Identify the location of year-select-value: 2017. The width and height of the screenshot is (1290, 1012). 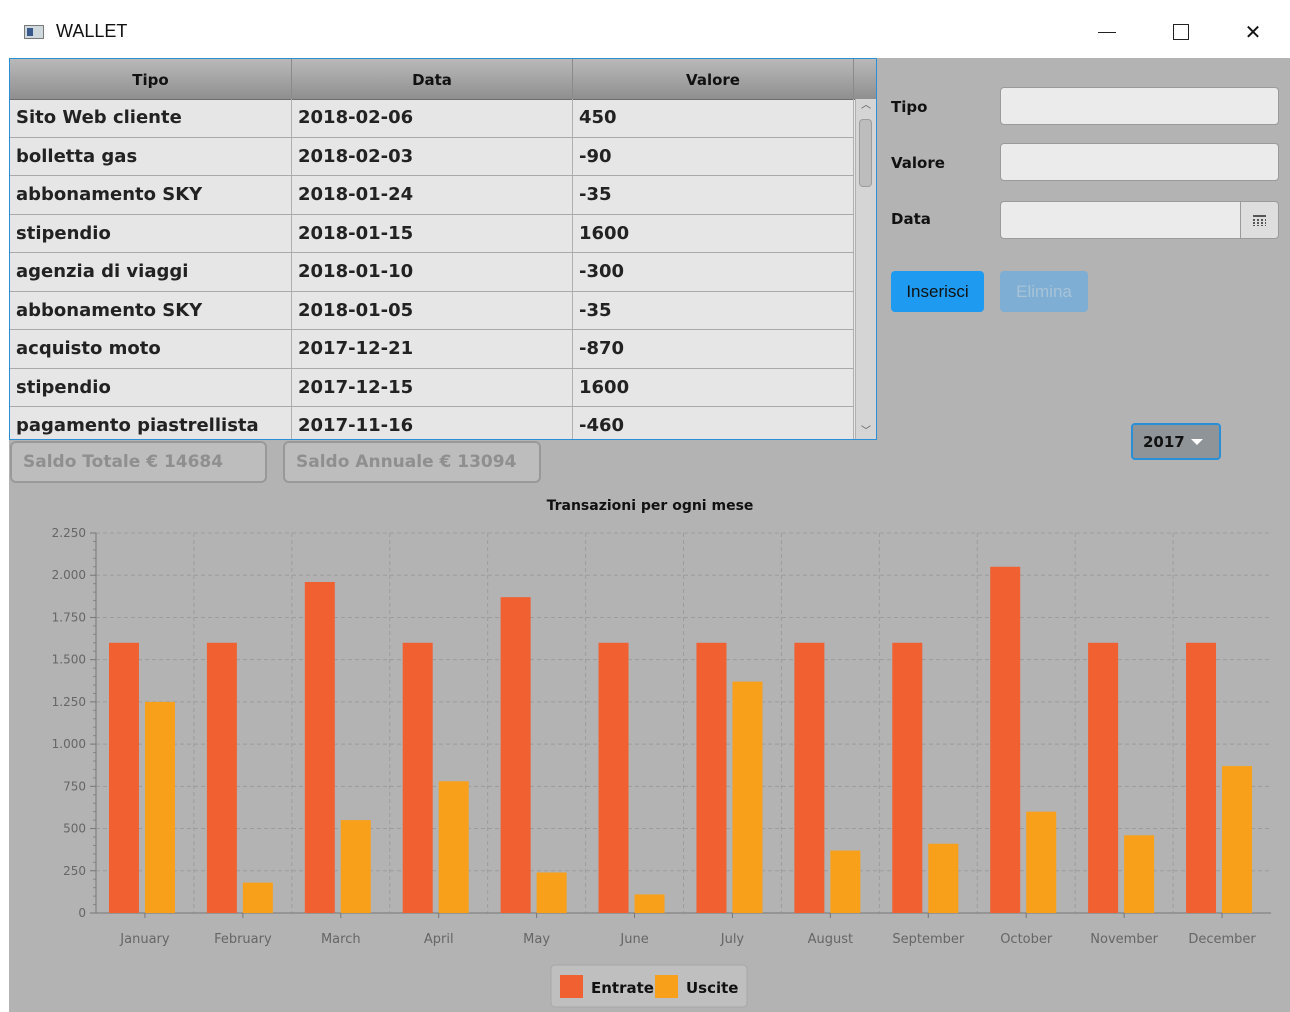
(1164, 441).